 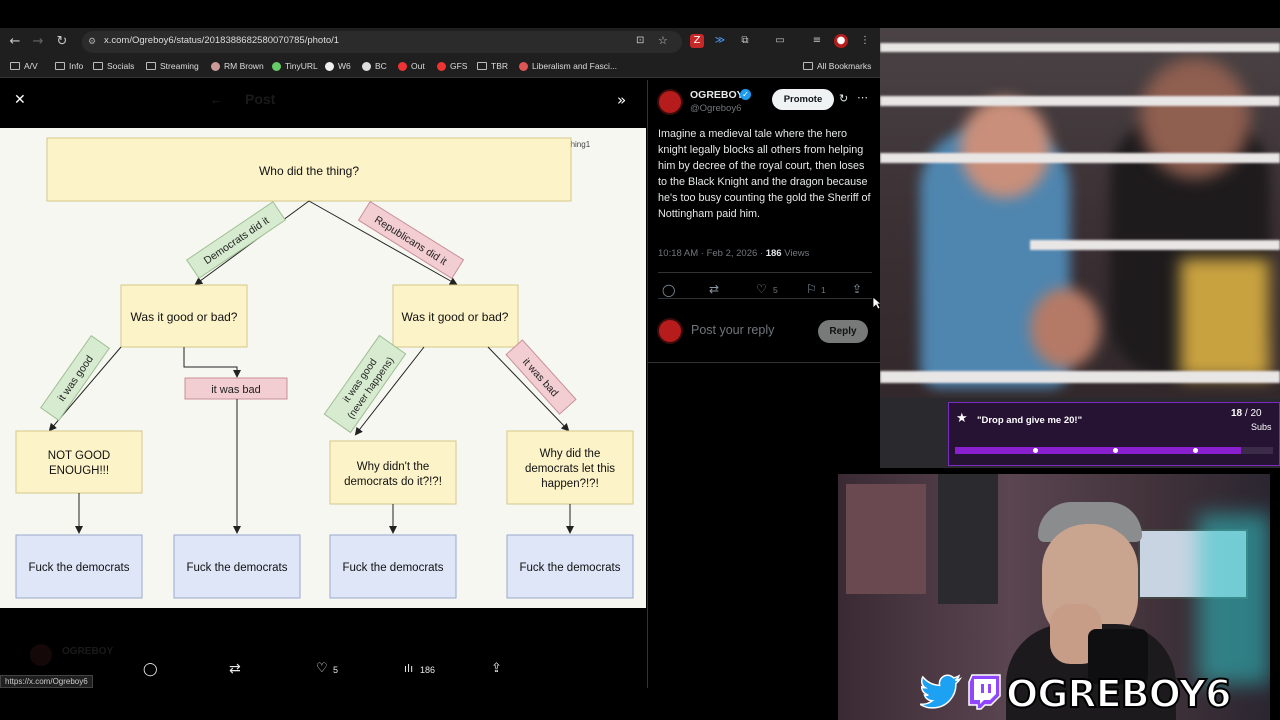 What do you see at coordinates (184, 317) in the screenshot?
I see `question-left-text: Was it good or bad?` at bounding box center [184, 317].